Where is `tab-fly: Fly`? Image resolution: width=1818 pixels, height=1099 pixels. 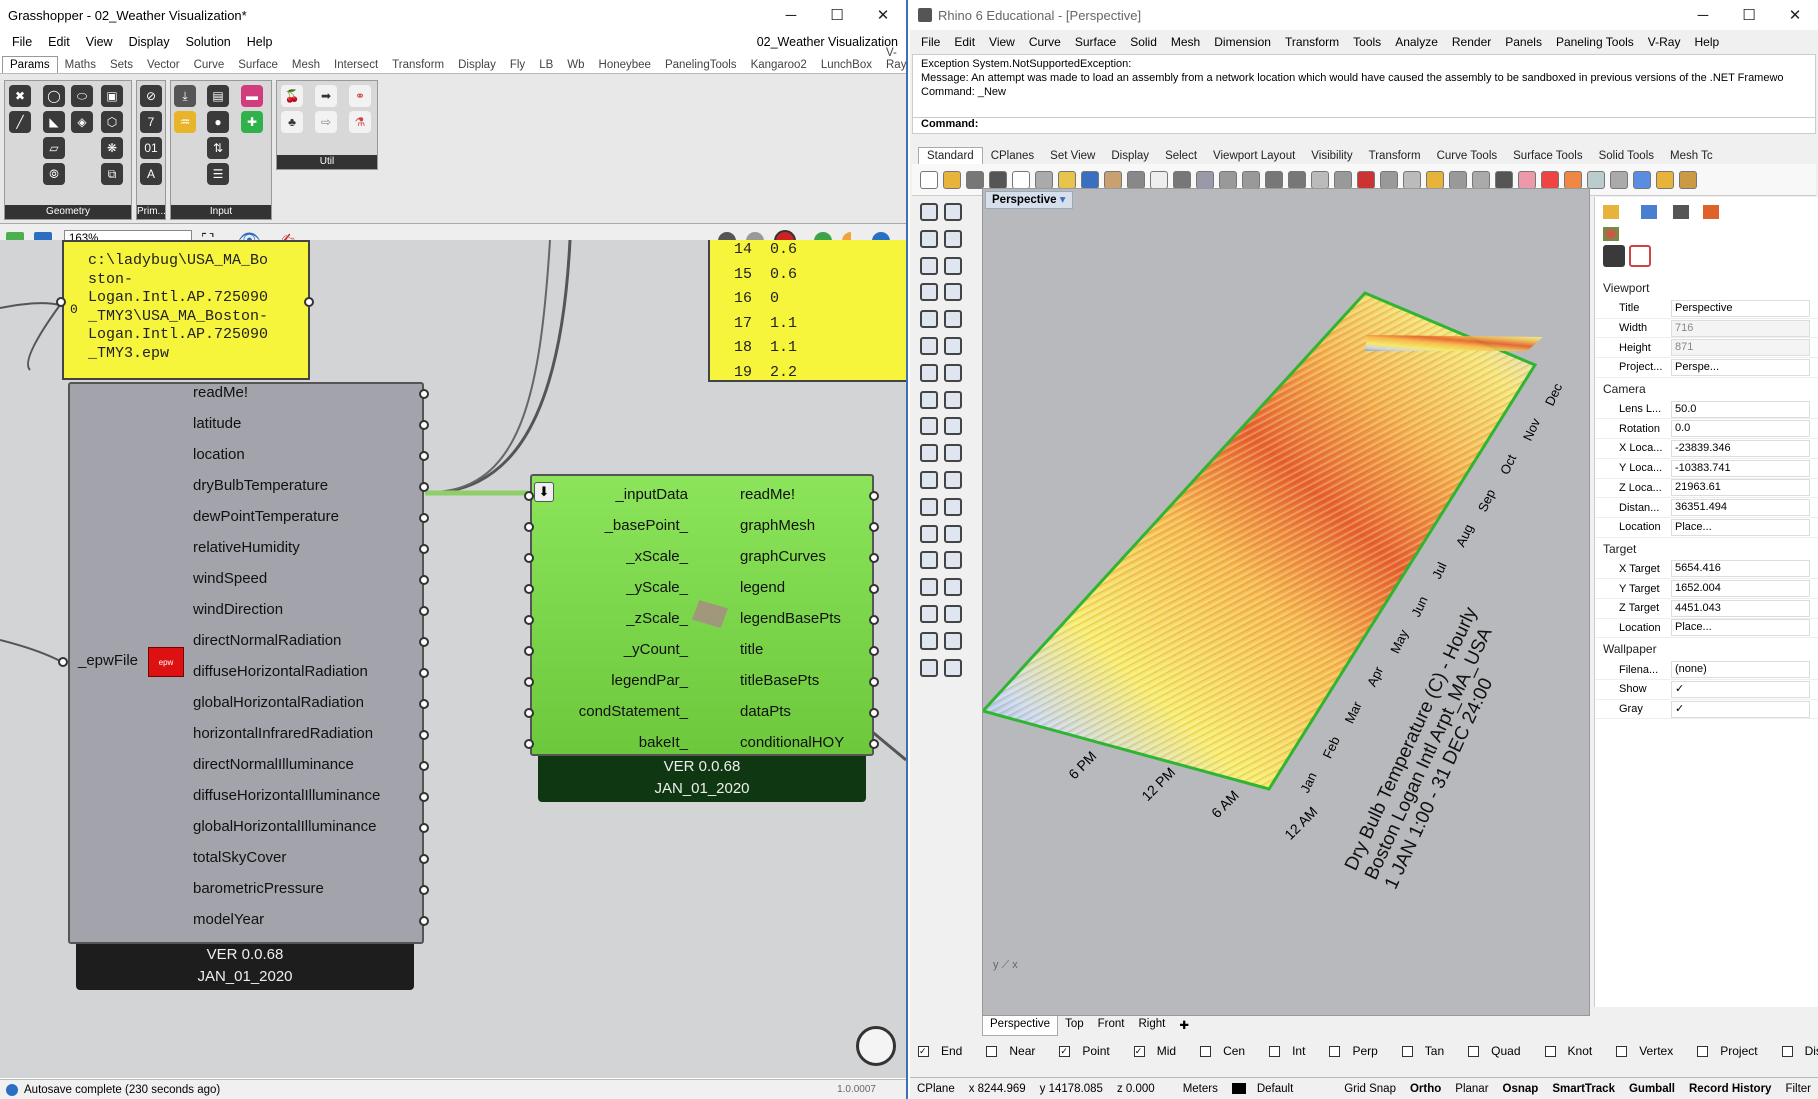 tab-fly: Fly is located at coordinates (517, 65).